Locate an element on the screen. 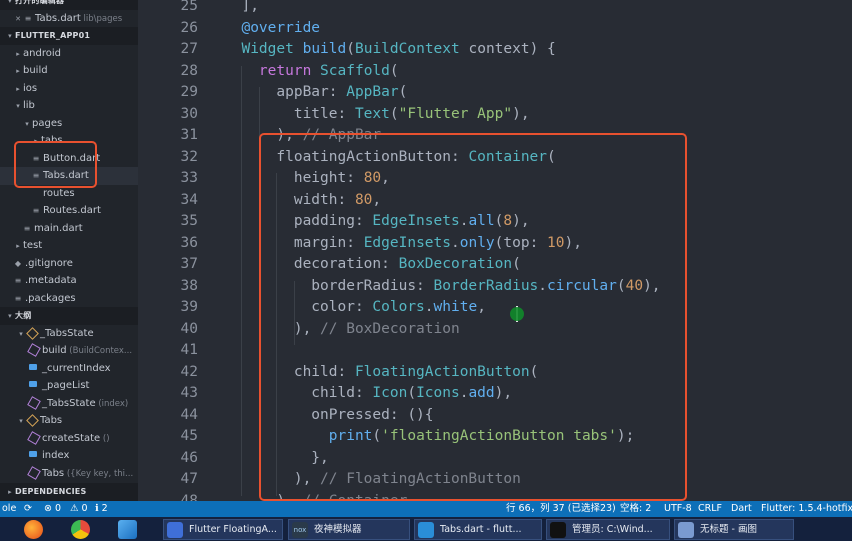  code-line: ], is located at coordinates (241, 7).